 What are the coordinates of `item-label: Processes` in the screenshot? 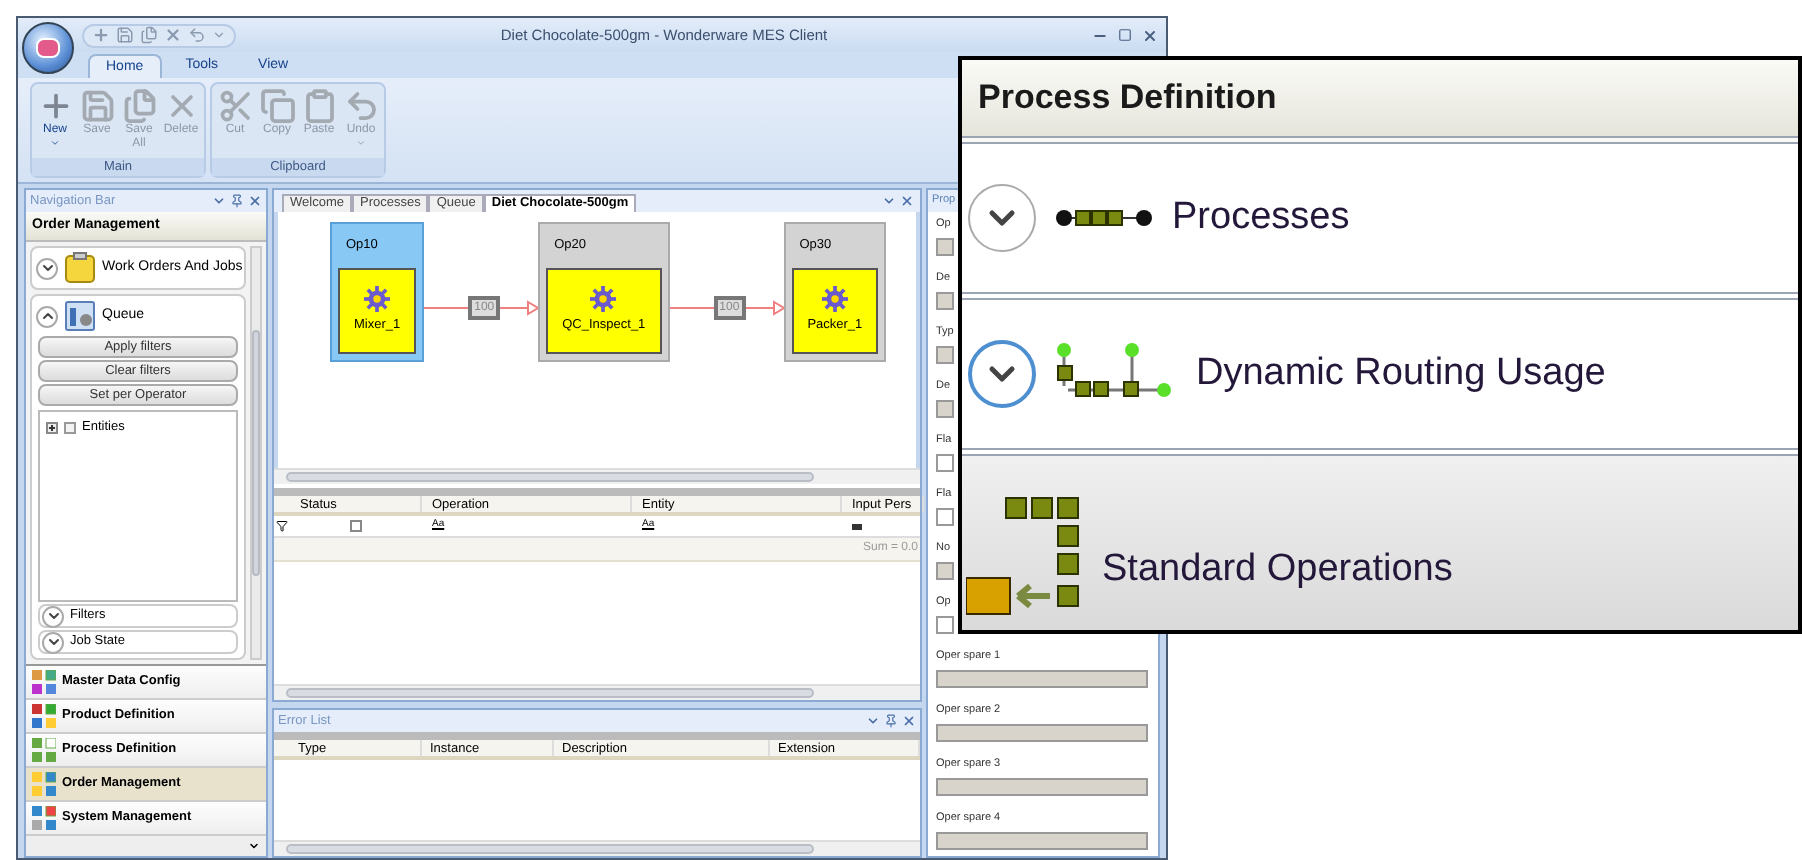 It's located at (1261, 217).